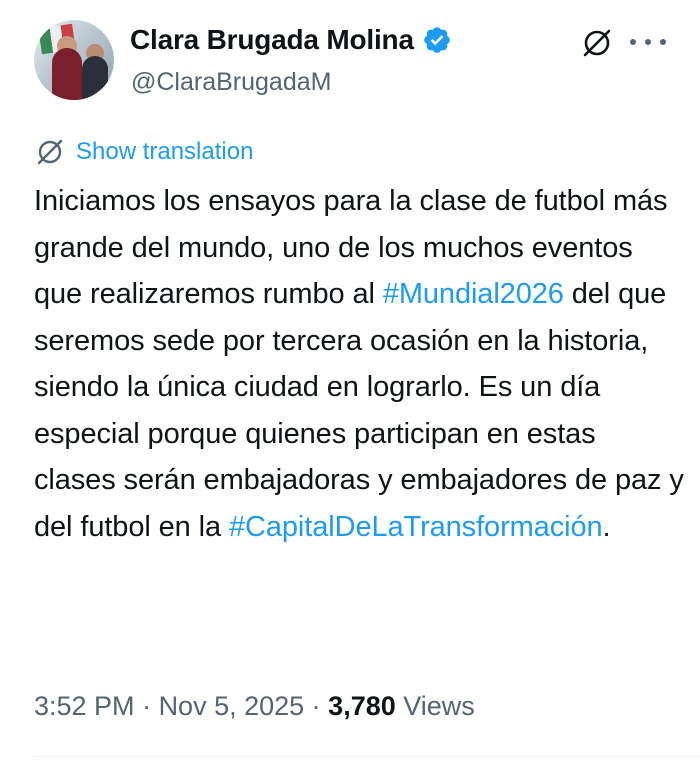 Image resolution: width=700 pixels, height=762 pixels. What do you see at coordinates (362, 706) in the screenshot?
I see `views-count: 3,780` at bounding box center [362, 706].